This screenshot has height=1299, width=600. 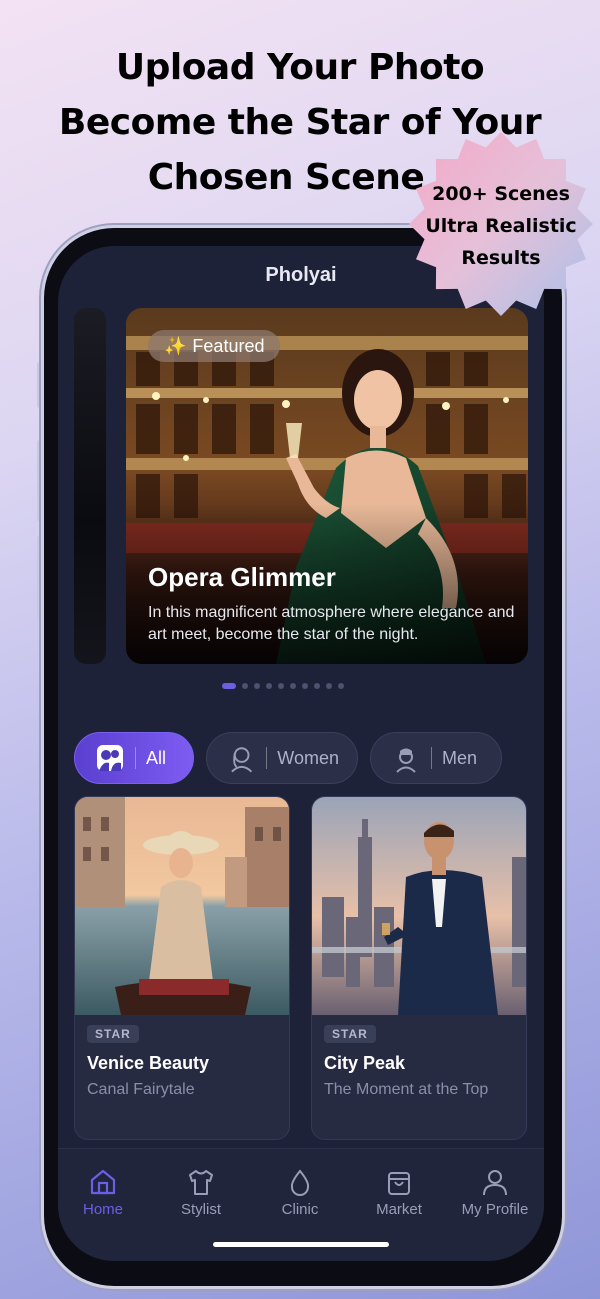 I want to click on filter-women: Women, so click(x=282, y=758).